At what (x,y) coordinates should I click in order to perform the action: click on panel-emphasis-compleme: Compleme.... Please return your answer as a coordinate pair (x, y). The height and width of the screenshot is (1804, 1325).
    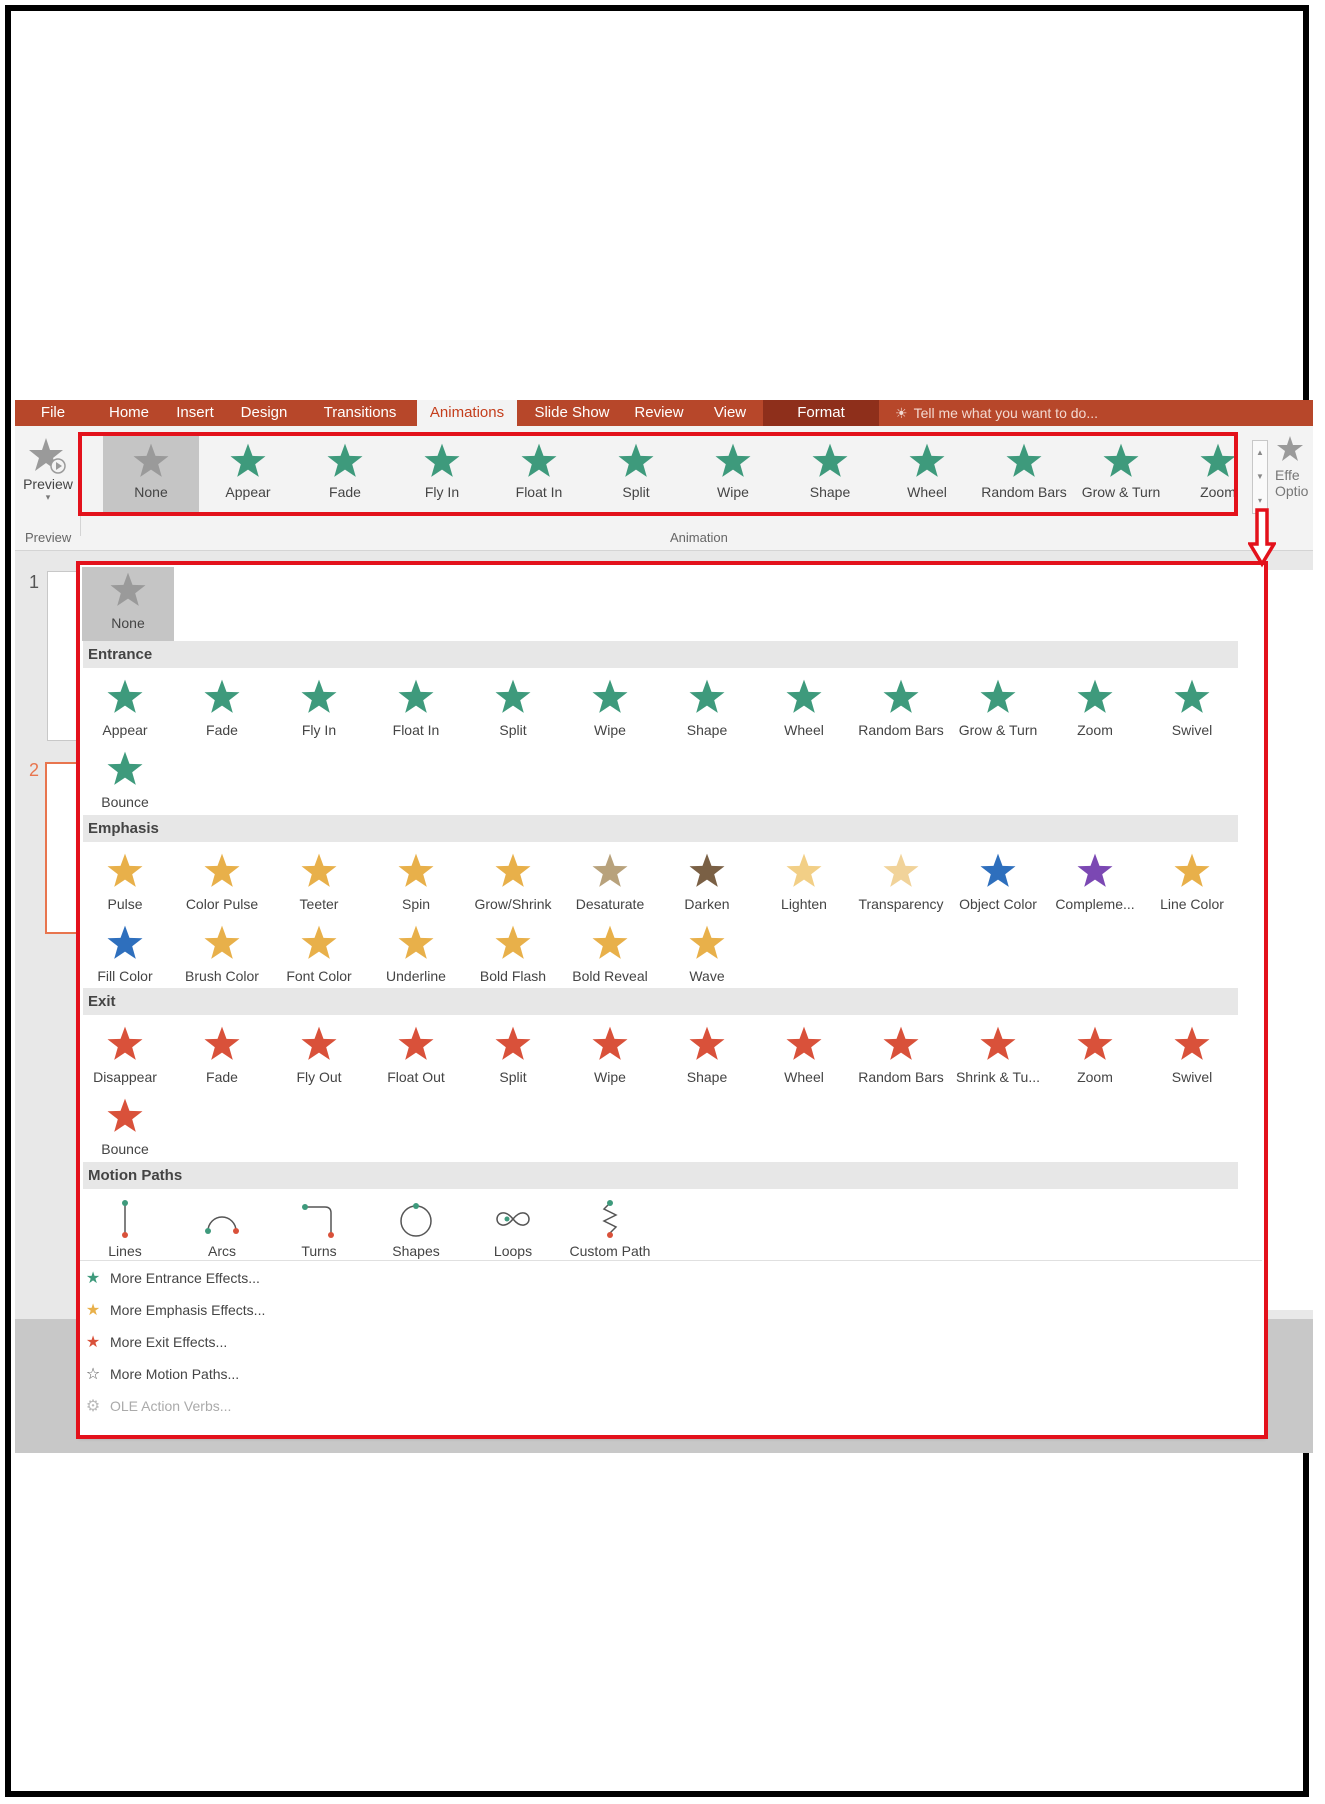
    Looking at the image, I should click on (1095, 883).